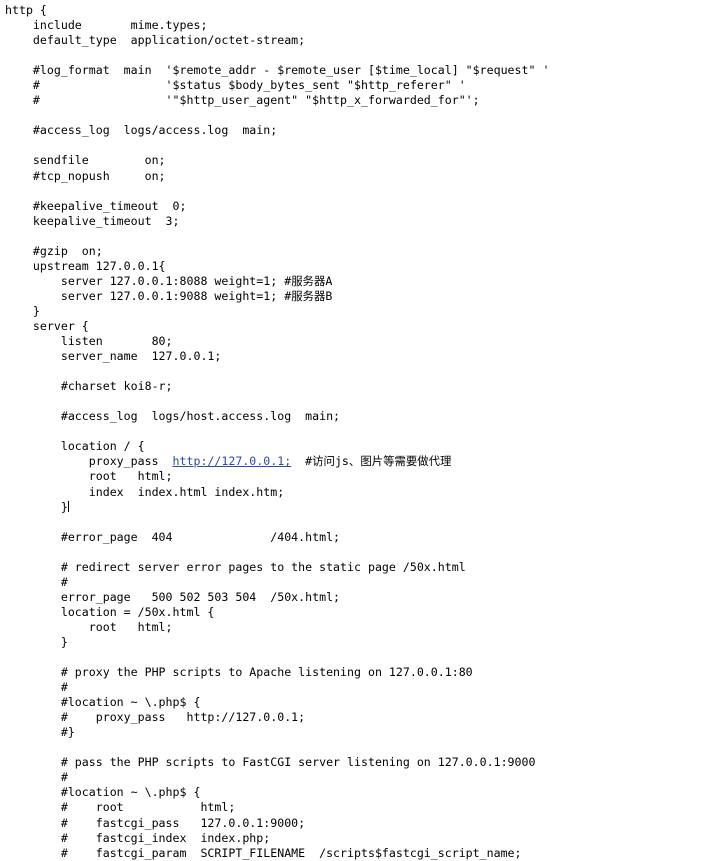 This screenshot has height=861, width=706. What do you see at coordinates (277, 446) in the screenshot?
I see `code-line: location / {` at bounding box center [277, 446].